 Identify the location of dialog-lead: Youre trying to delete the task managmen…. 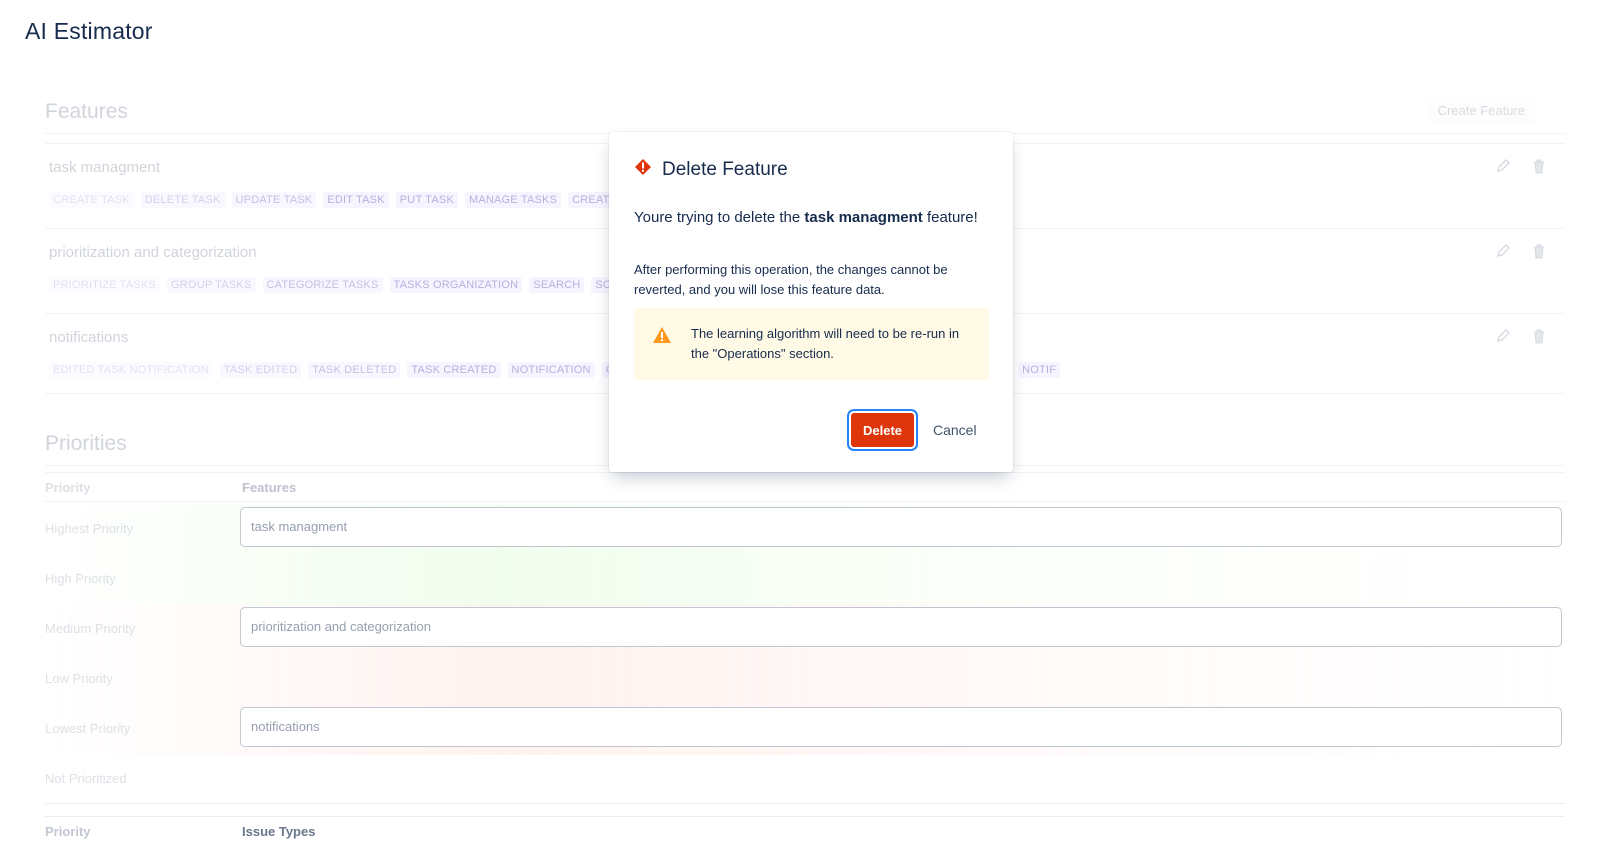
(814, 217).